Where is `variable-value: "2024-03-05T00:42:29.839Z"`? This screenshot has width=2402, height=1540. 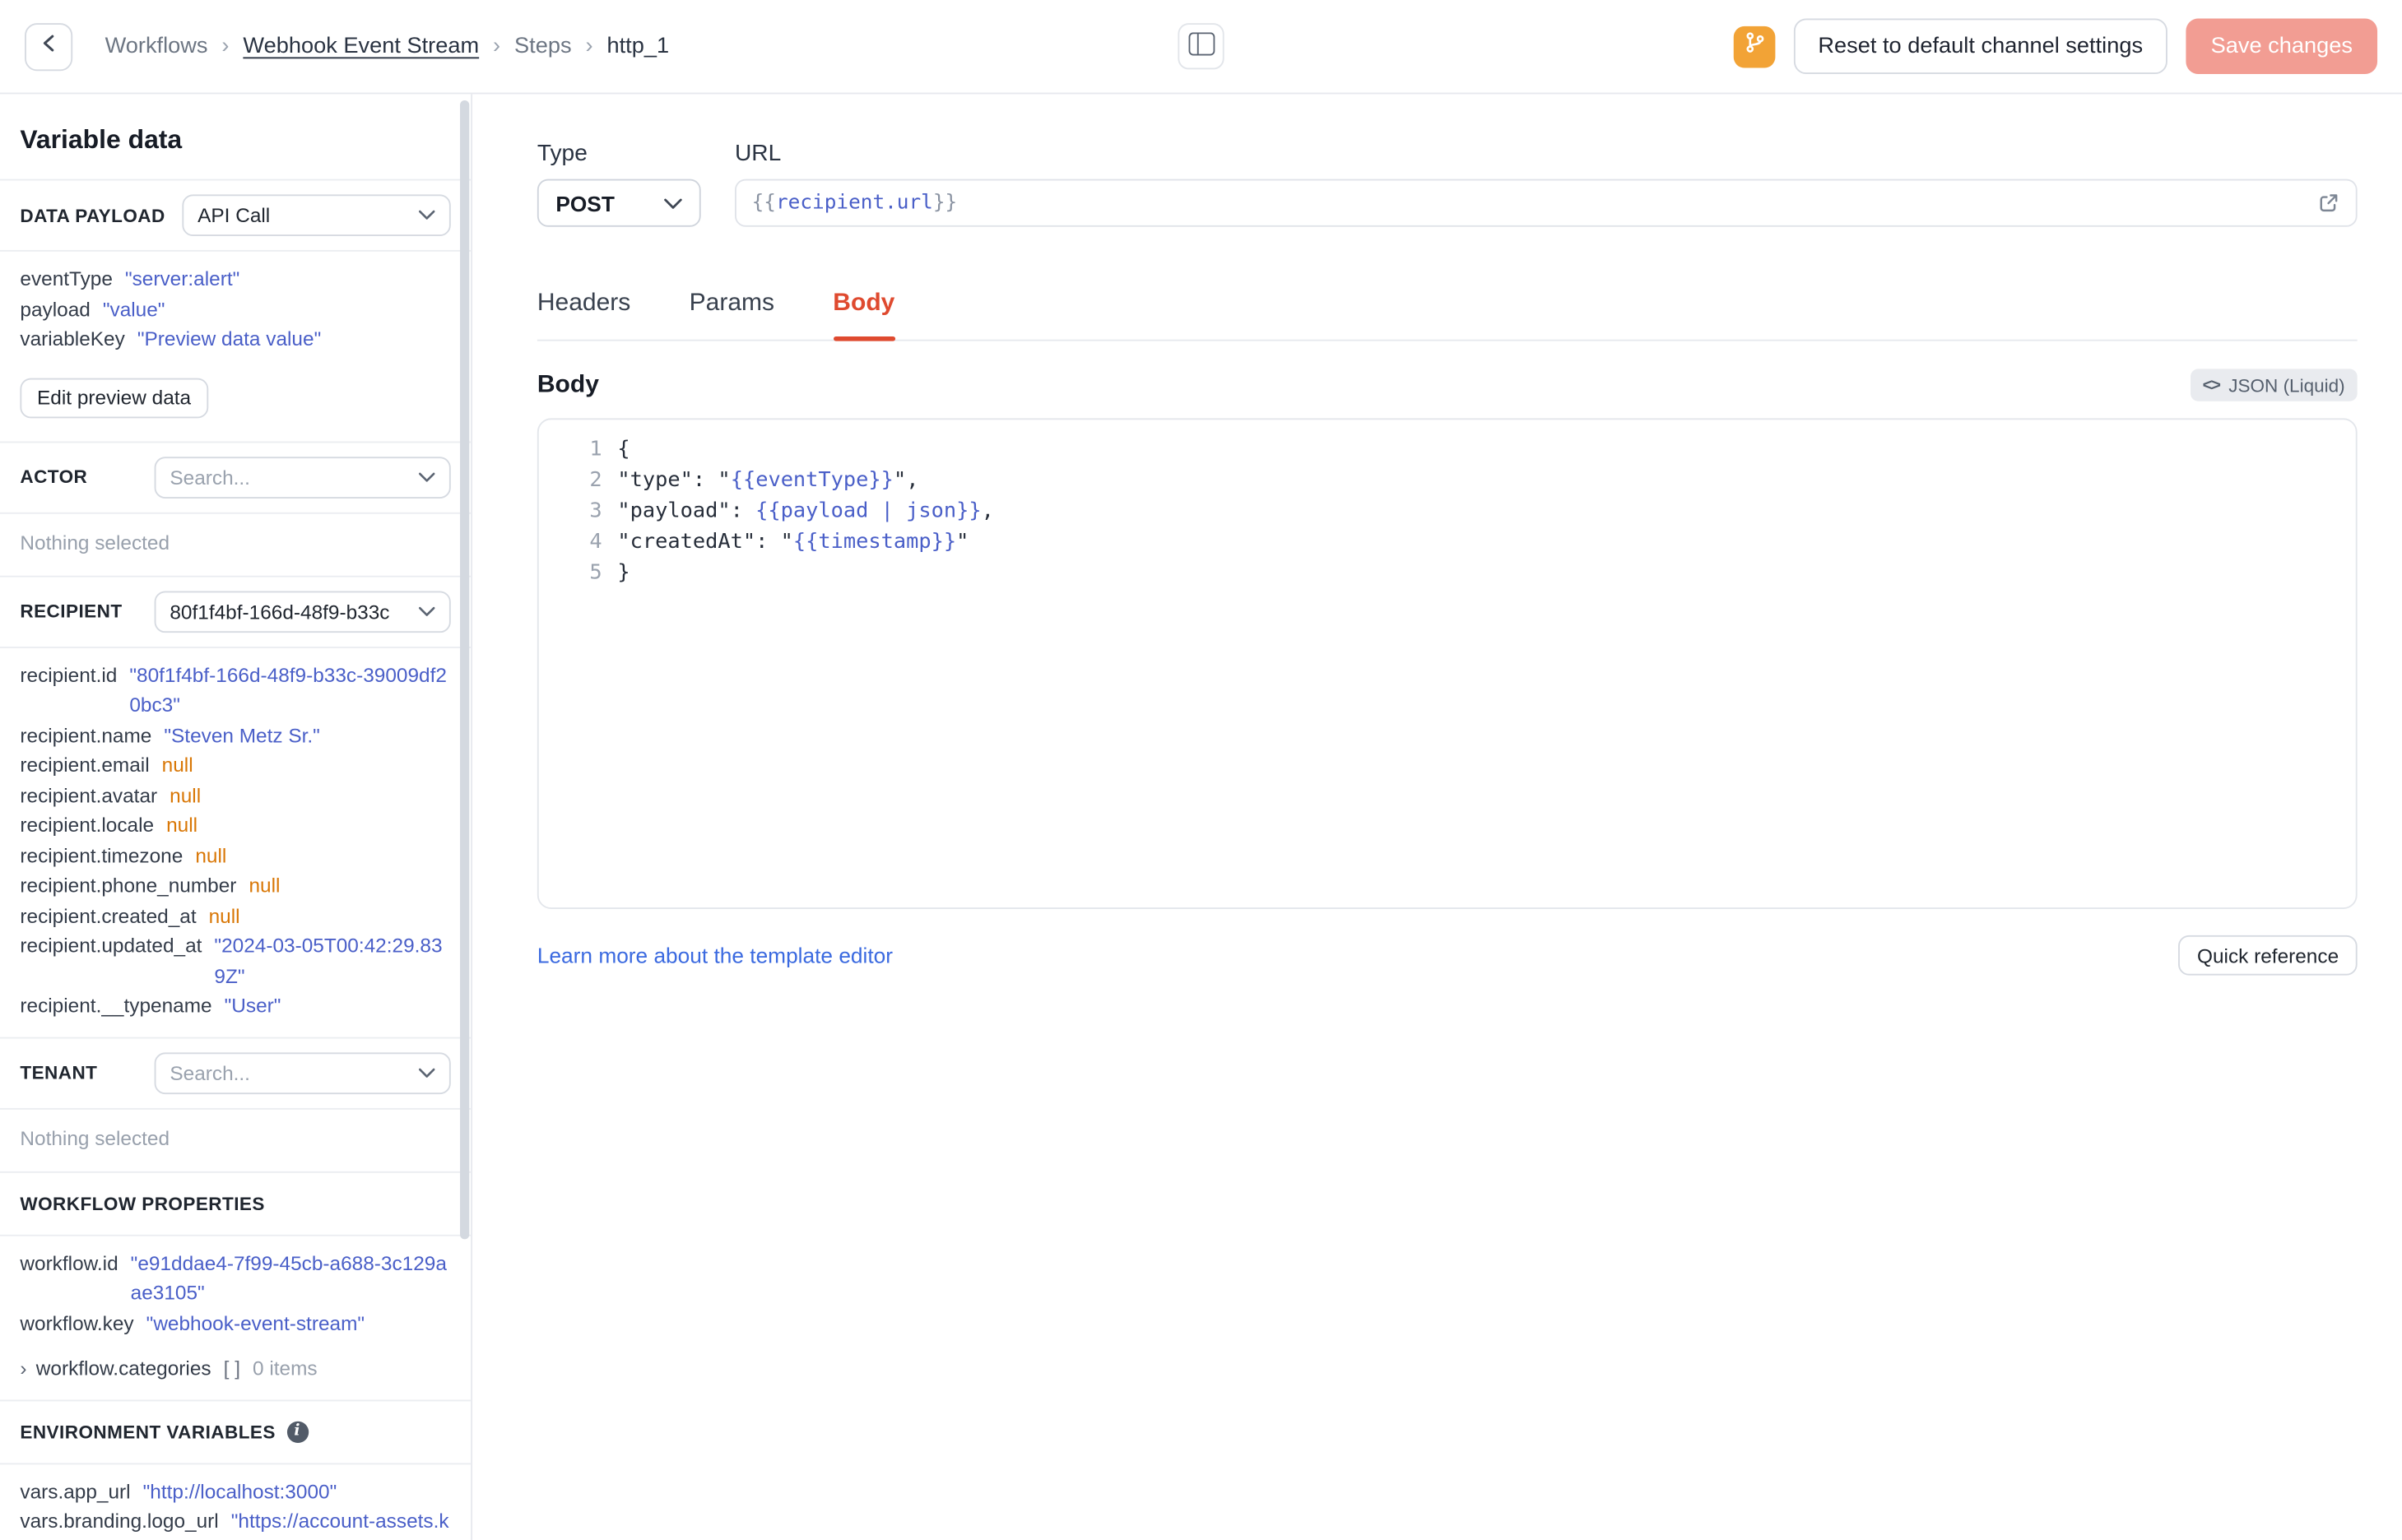 variable-value: "2024-03-05T00:42:29.839Z" is located at coordinates (328, 960).